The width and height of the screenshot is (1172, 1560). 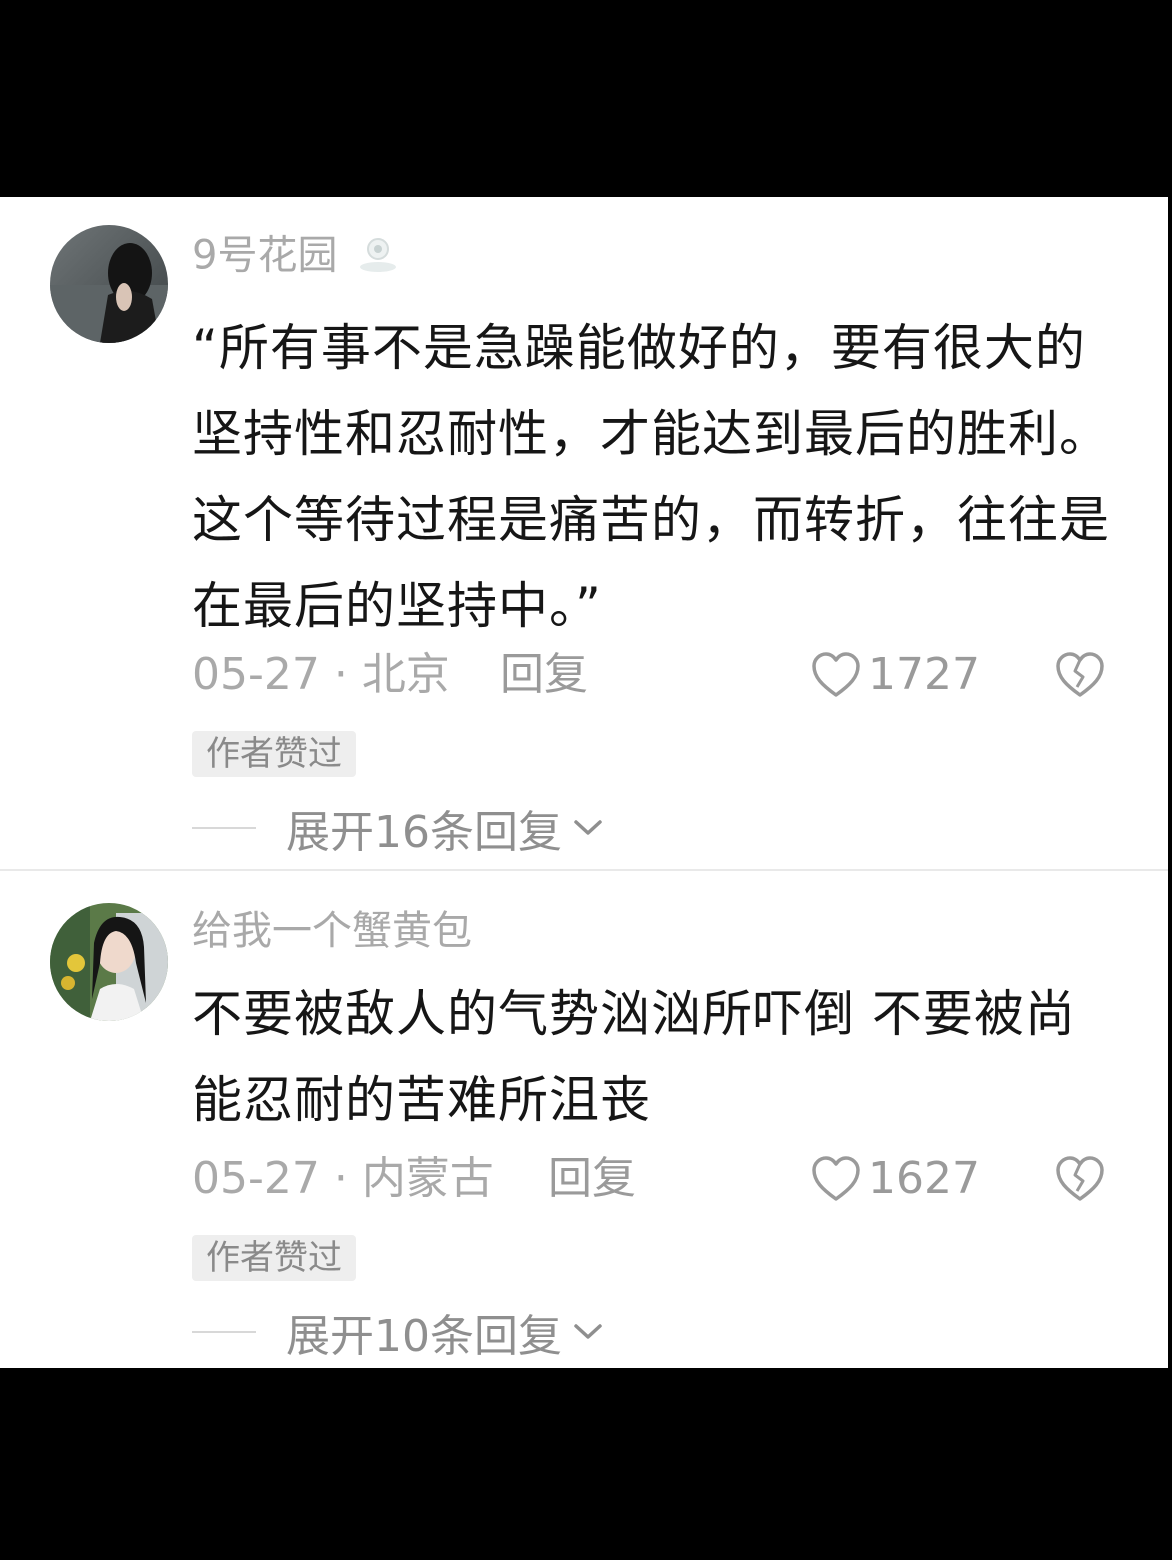 I want to click on like-button: 1627, so click(x=895, y=1179).